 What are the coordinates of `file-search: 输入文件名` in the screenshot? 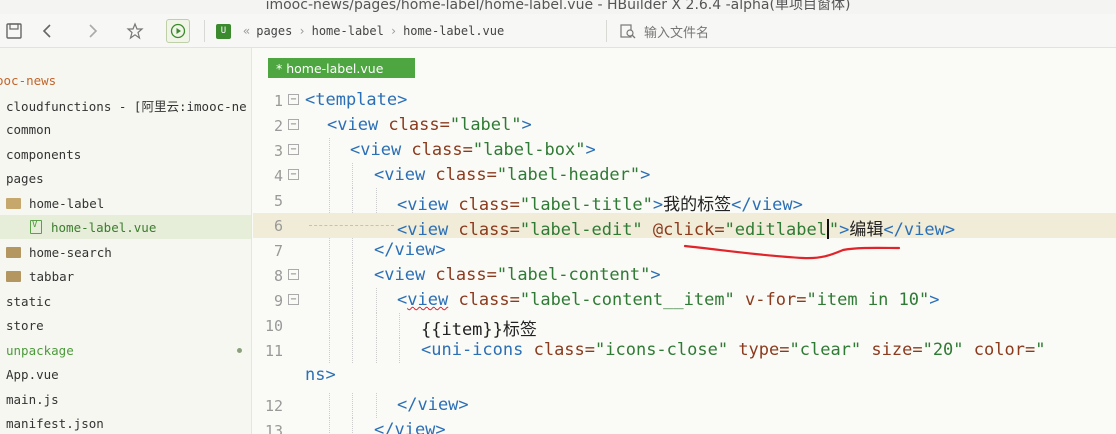 It's located at (663, 31).